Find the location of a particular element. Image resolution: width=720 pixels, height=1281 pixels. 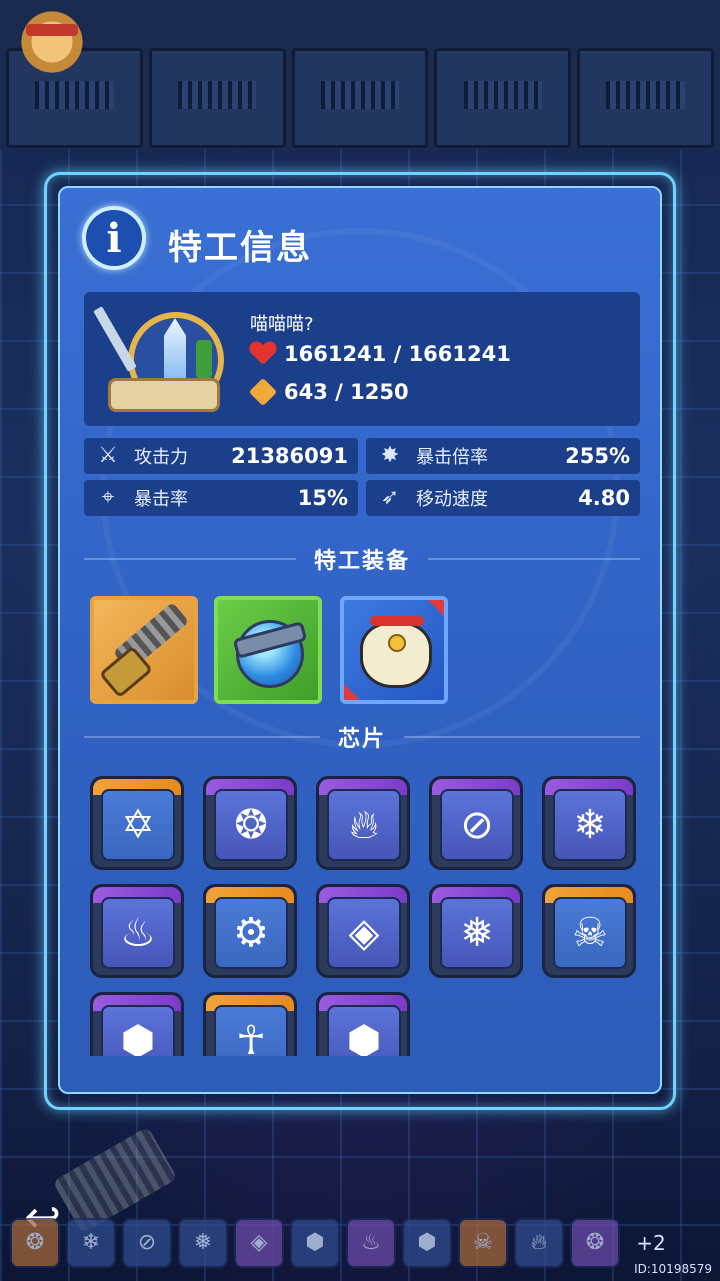

skull-arrow-icon: ☠ is located at coordinates (590, 933).